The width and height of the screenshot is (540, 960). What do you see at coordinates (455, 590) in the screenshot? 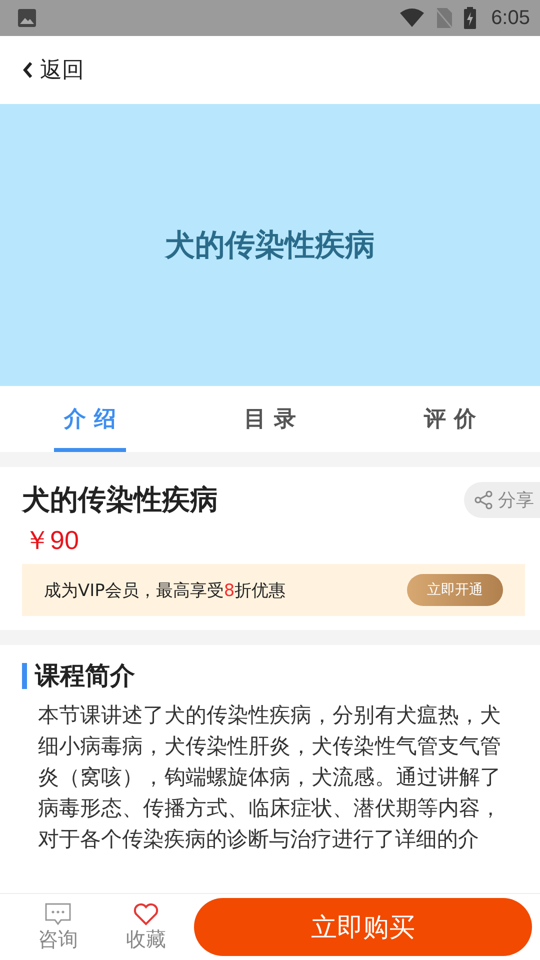
I see `vip-activate-button: 立即开通` at bounding box center [455, 590].